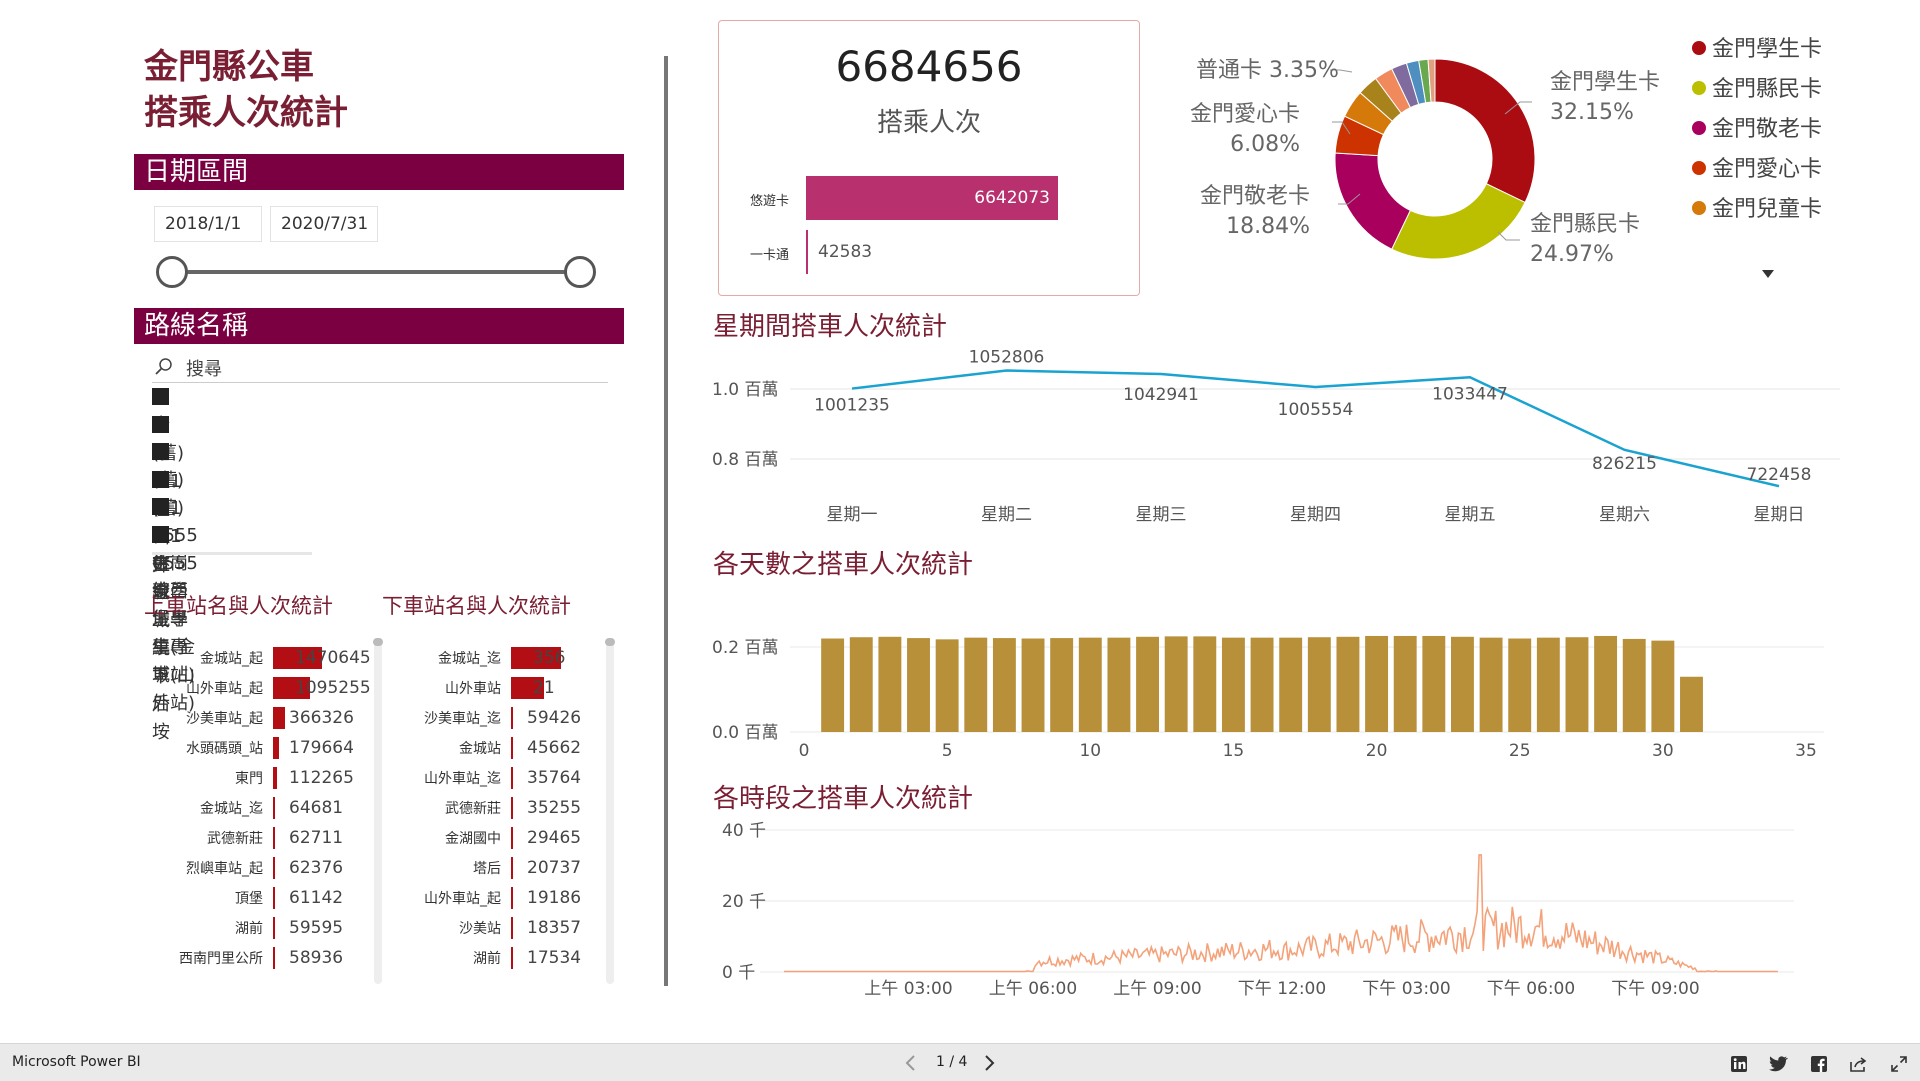 The image size is (1920, 1081). Describe the element at coordinates (378, 812) in the screenshot. I see `boarding-scrollbar` at that location.